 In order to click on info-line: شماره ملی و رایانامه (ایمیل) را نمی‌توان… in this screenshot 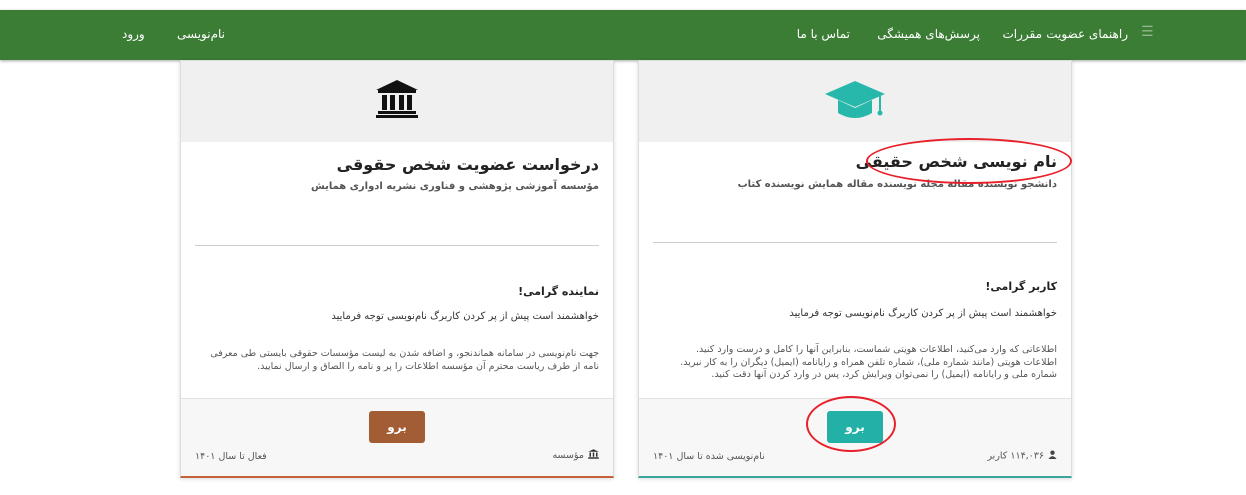, I will do `click(884, 374)`.